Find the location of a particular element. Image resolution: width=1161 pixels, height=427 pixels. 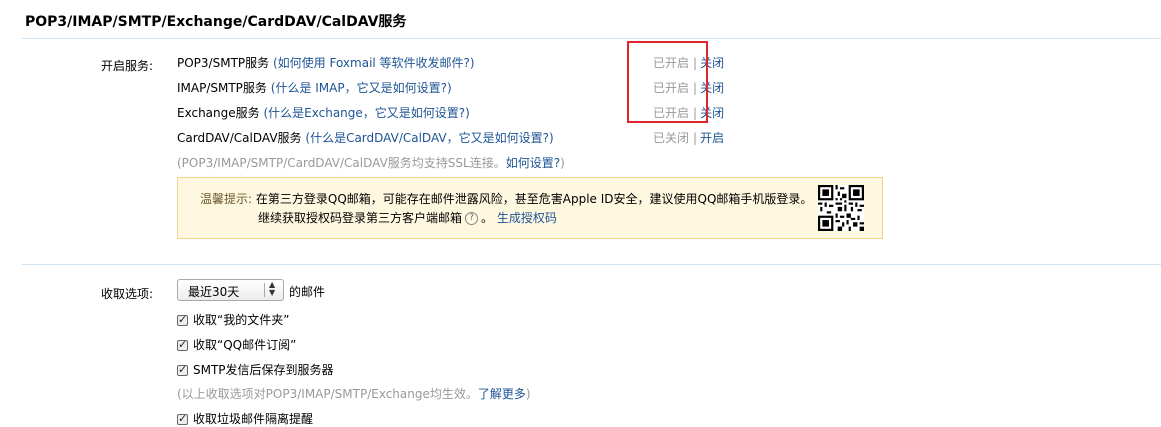

receive-range-select: 最近30天 ▲ ▼ is located at coordinates (230, 290).